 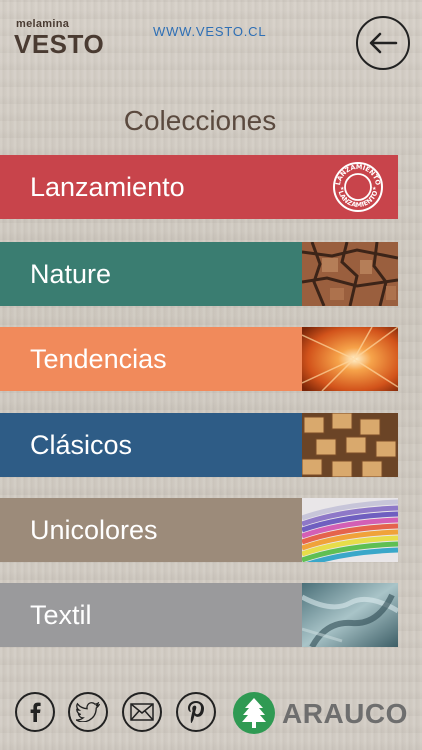 What do you see at coordinates (350, 274) in the screenshot?
I see `bark-texture-image` at bounding box center [350, 274].